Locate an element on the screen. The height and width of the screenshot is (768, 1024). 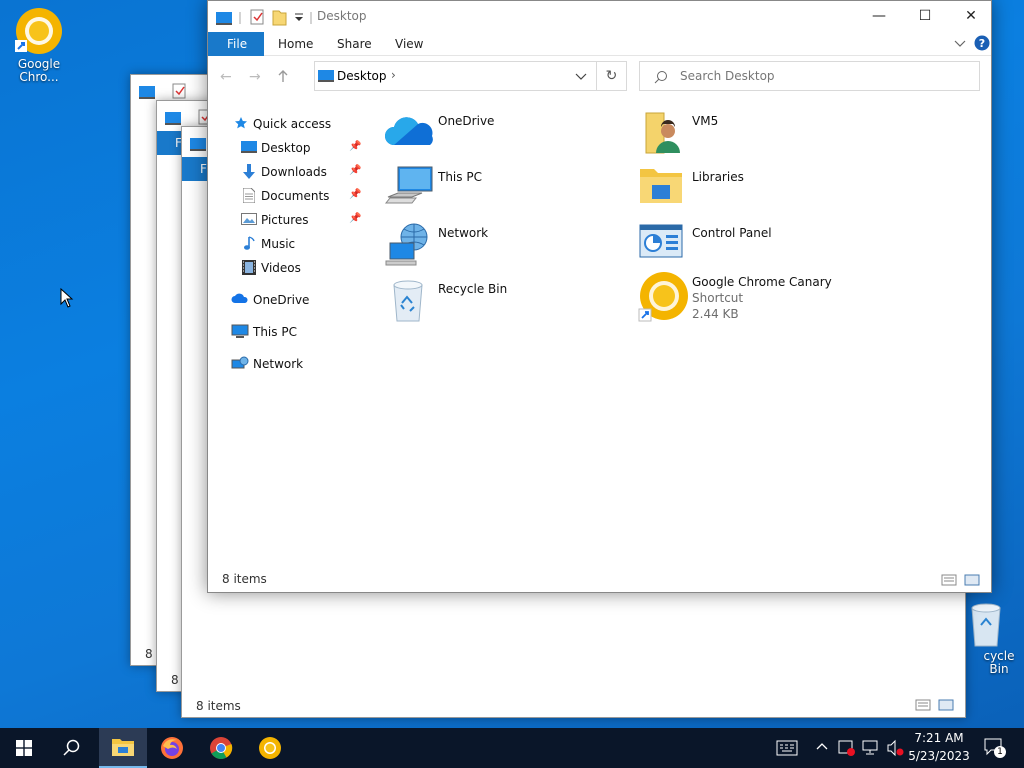
item-control-panel: Control Panel is located at coordinates (763, 247).